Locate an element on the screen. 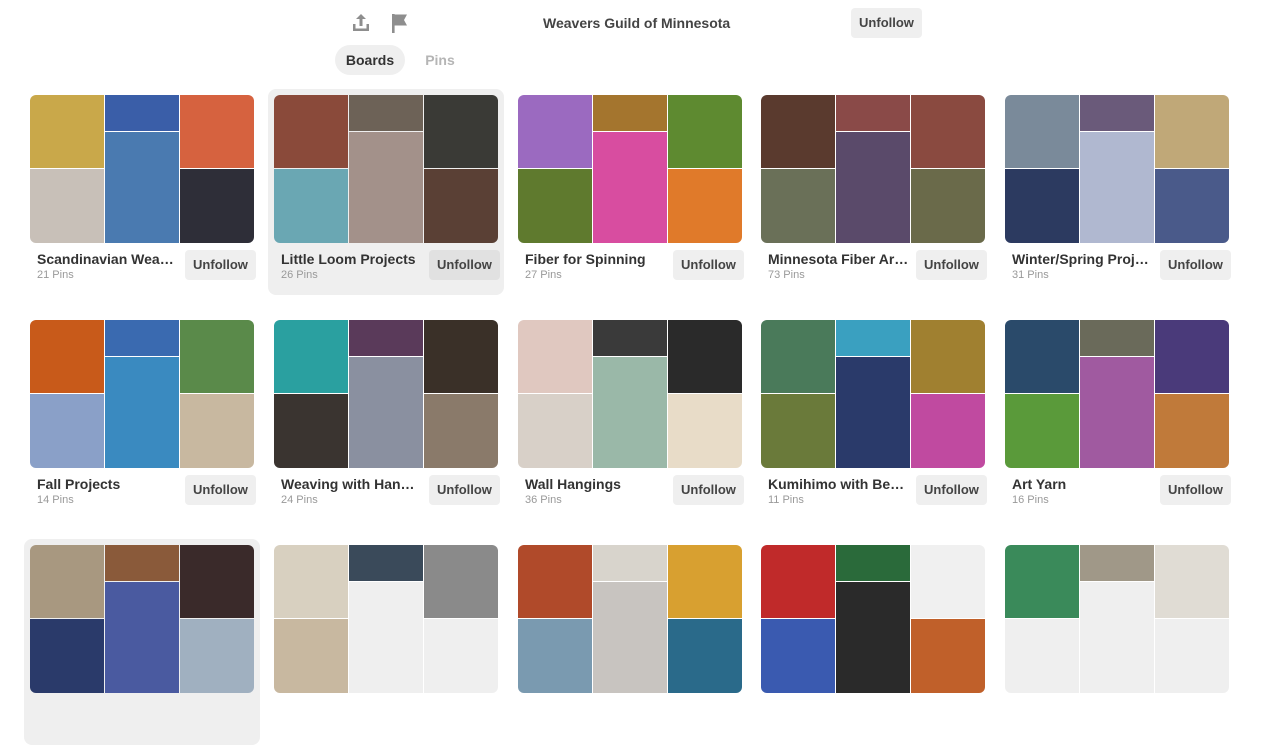  board-pin-count: 14 Pins is located at coordinates (55, 500).